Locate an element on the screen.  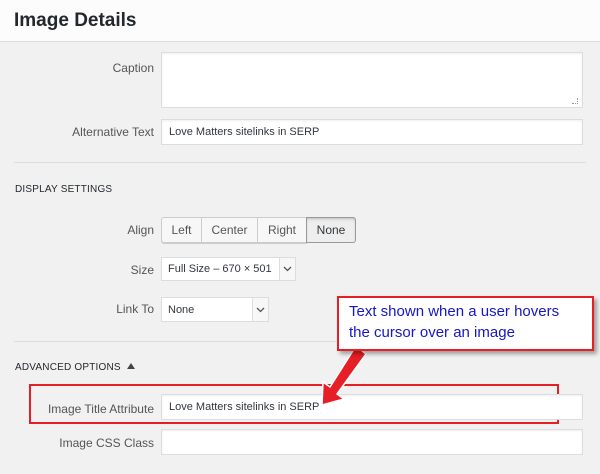
annotation-line-1: Text shown when a user hovers is located at coordinates (454, 311).